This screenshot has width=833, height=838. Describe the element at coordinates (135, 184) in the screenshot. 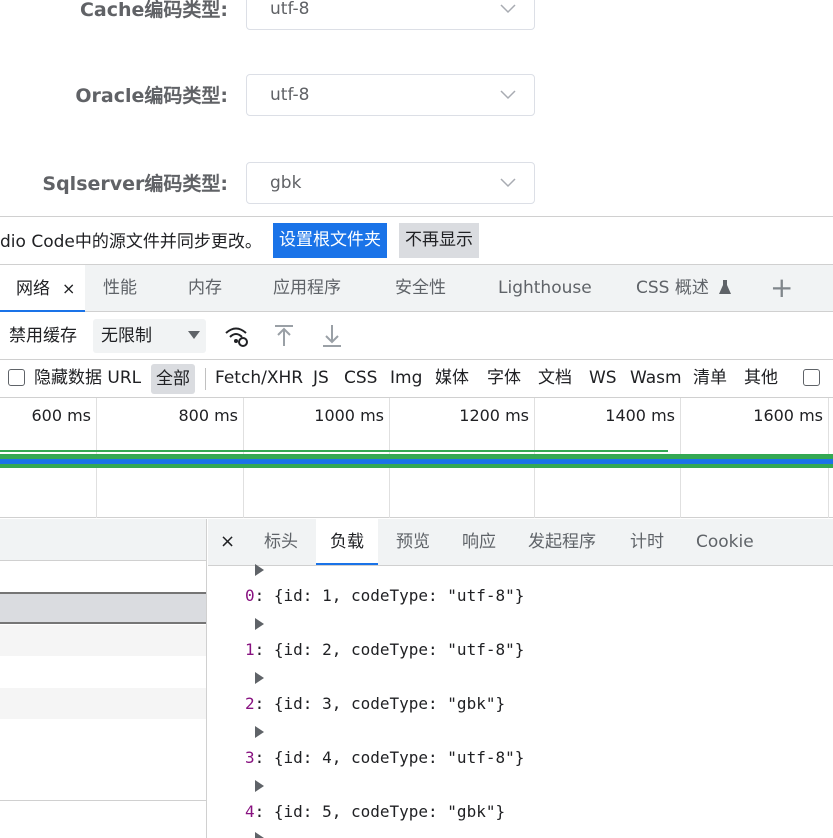

I see `sqlserver-encoding-label: Sqlserver编码类型:` at that location.